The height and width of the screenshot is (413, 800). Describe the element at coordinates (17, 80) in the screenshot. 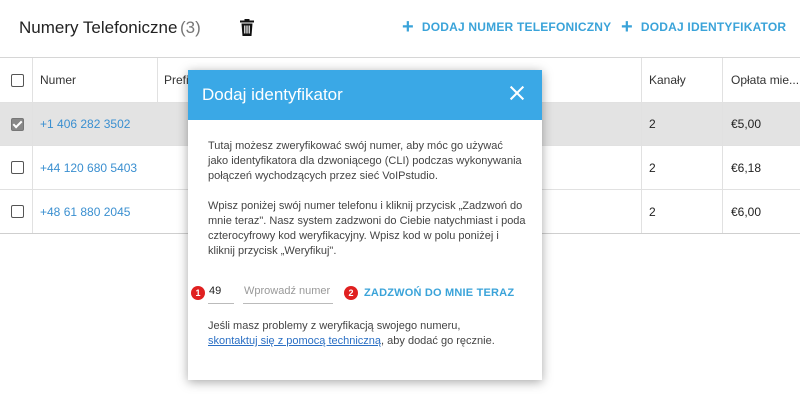

I see `select-all-checkbox` at that location.